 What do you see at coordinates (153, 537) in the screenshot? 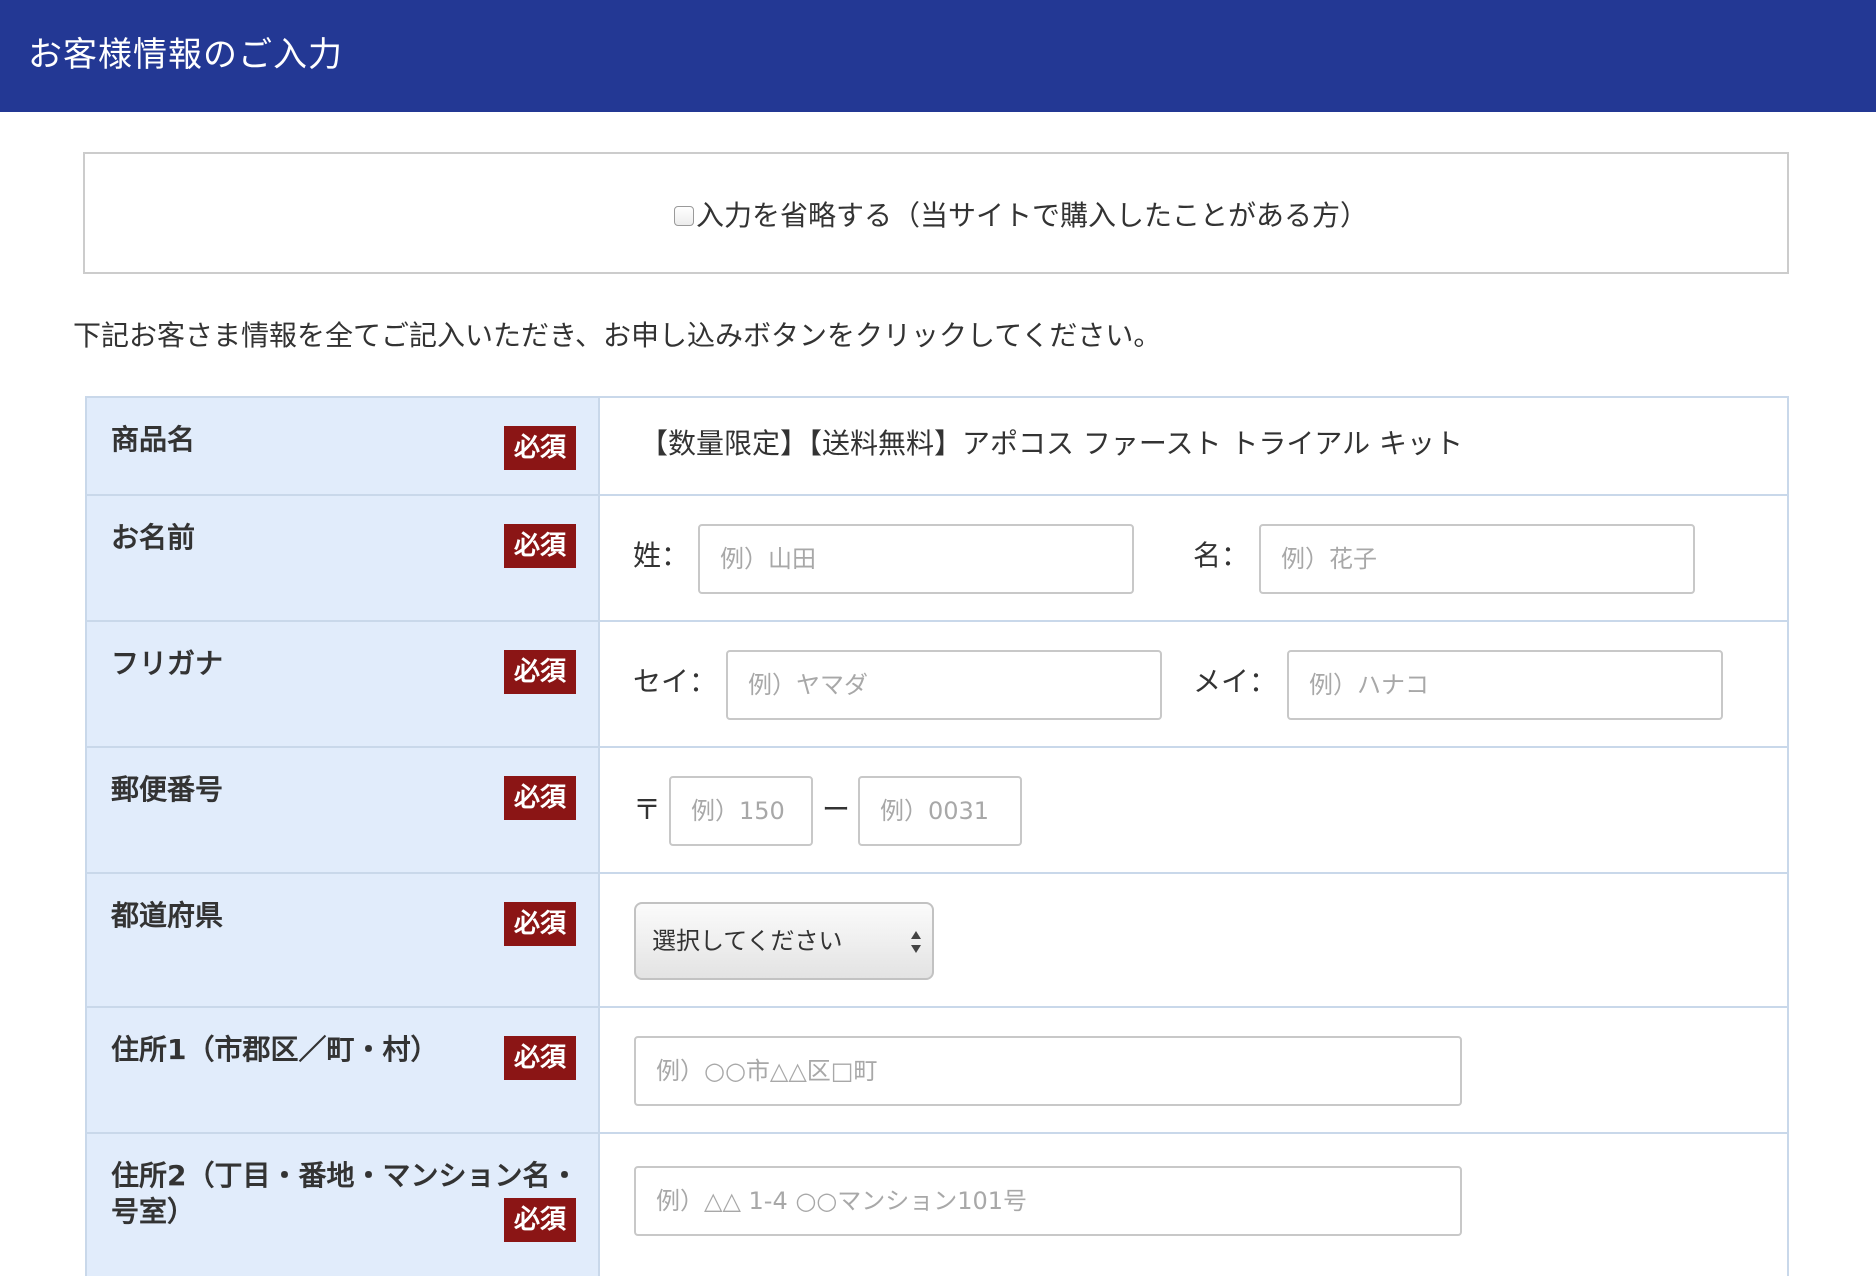
I see `name-label: お名前` at bounding box center [153, 537].